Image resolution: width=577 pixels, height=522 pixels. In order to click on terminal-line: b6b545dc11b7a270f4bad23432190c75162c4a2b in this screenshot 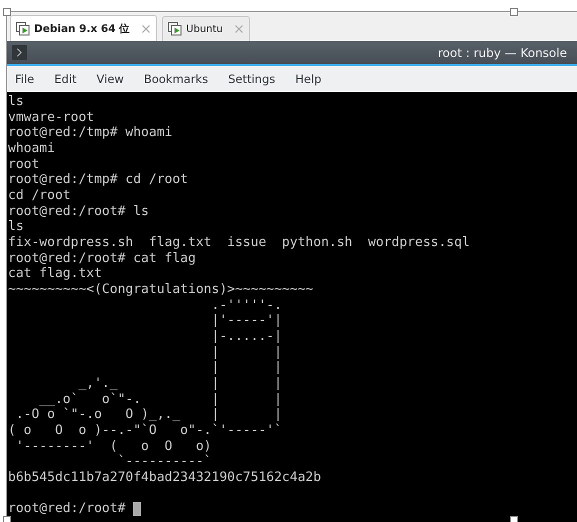, I will do `click(165, 478)`.